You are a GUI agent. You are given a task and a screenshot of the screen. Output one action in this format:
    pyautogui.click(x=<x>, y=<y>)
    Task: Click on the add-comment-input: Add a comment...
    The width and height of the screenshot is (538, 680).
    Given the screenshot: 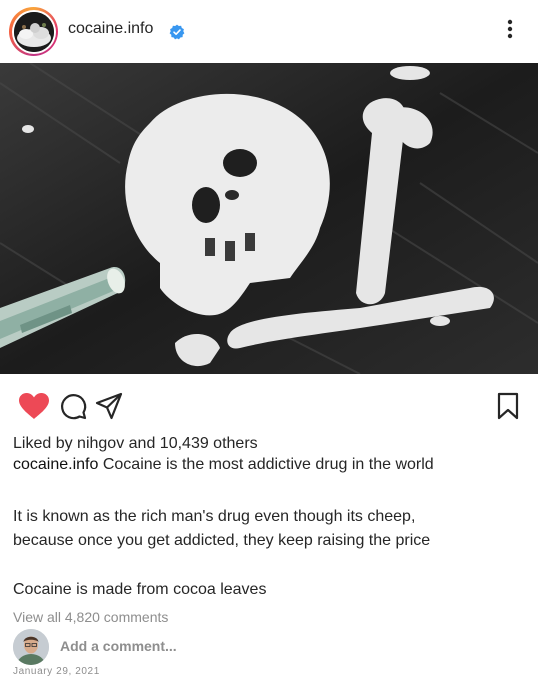 What is the action you would take?
    pyautogui.click(x=118, y=646)
    